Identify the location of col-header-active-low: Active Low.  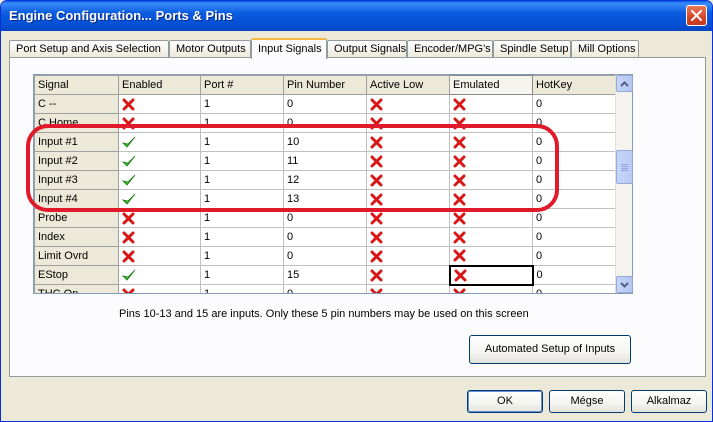
(408, 85).